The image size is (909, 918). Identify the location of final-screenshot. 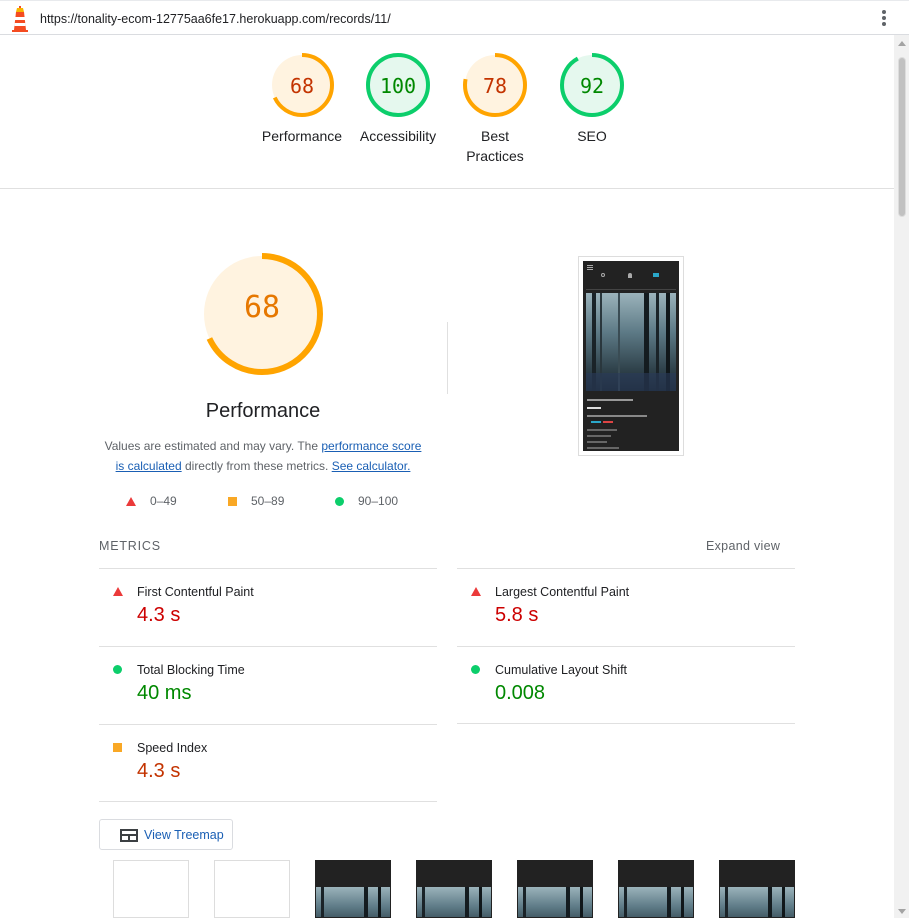
(631, 356).